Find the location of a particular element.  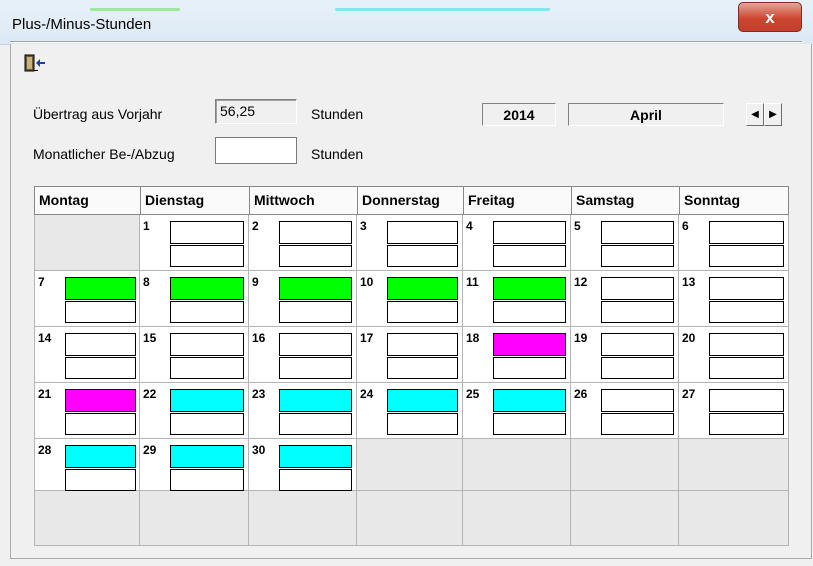

title-bar: Plus-/Minus-Stunden x is located at coordinates (406, 22).